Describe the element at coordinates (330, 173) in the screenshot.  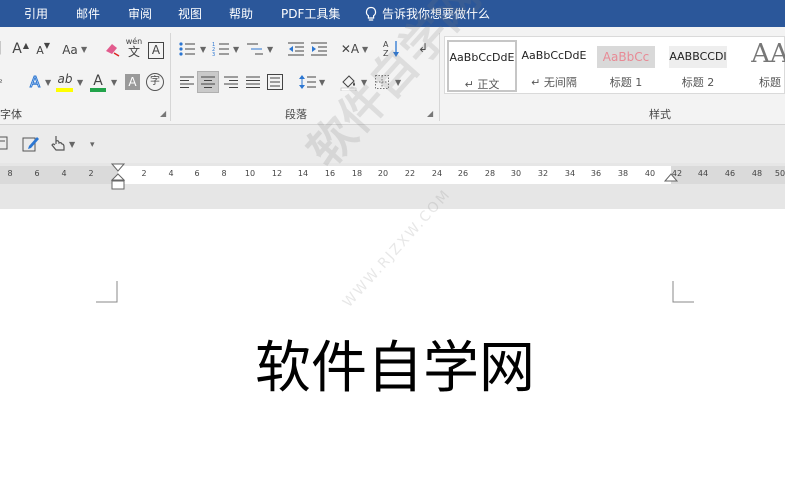
I see `ruler-number: 16` at that location.